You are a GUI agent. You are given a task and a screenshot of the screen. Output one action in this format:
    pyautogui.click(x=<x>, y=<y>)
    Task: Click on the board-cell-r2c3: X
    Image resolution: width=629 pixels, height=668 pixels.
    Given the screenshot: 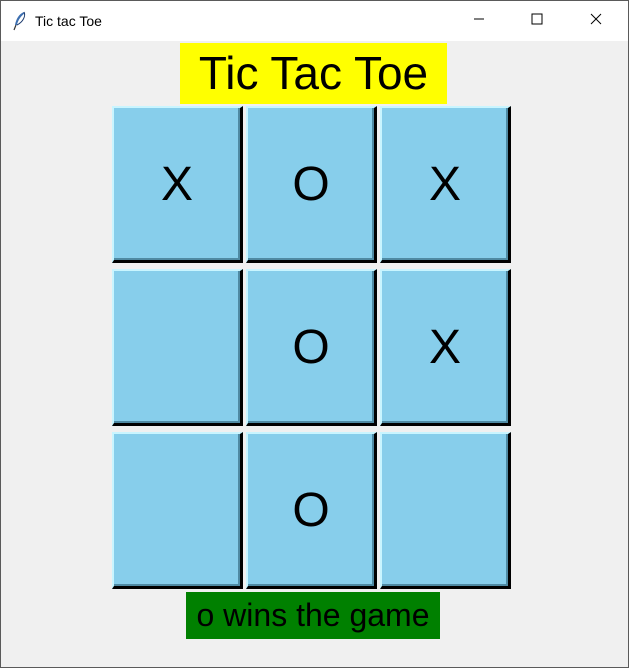 What is the action you would take?
    pyautogui.click(x=445, y=347)
    